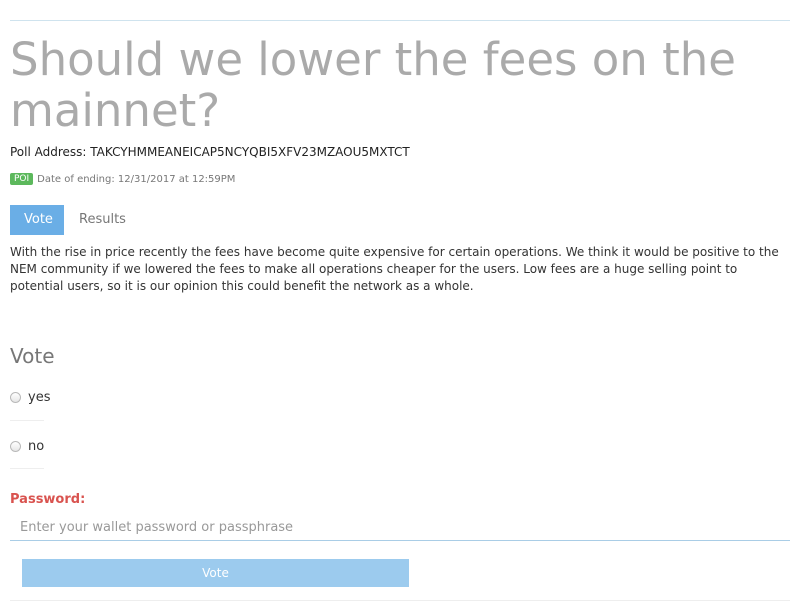 The image size is (800, 602). What do you see at coordinates (400, 527) in the screenshot?
I see `password-input` at bounding box center [400, 527].